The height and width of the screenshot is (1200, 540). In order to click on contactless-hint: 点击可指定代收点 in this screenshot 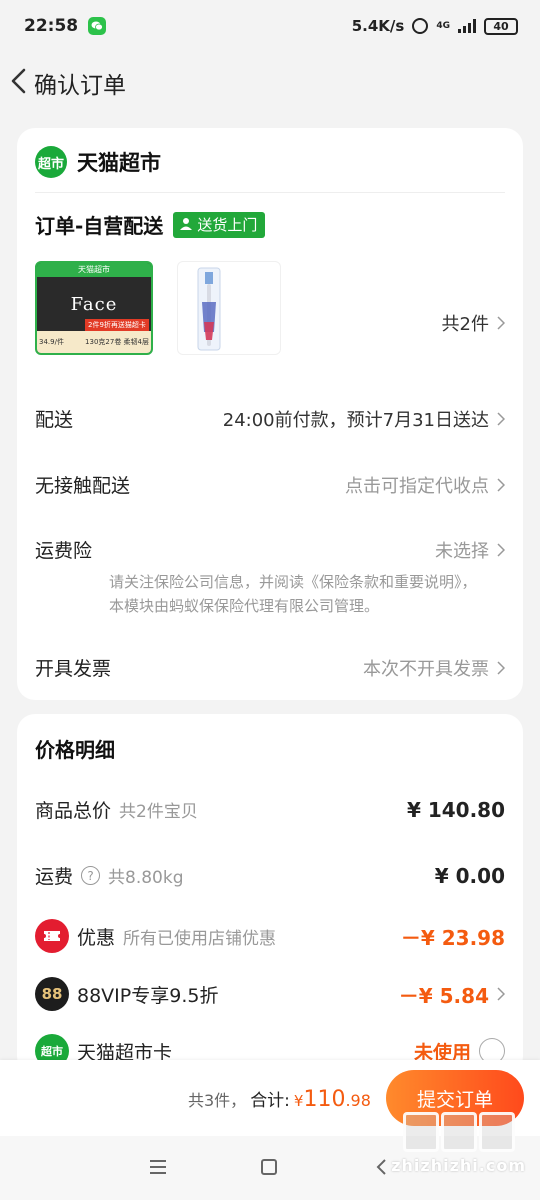, I will do `click(417, 486)`.